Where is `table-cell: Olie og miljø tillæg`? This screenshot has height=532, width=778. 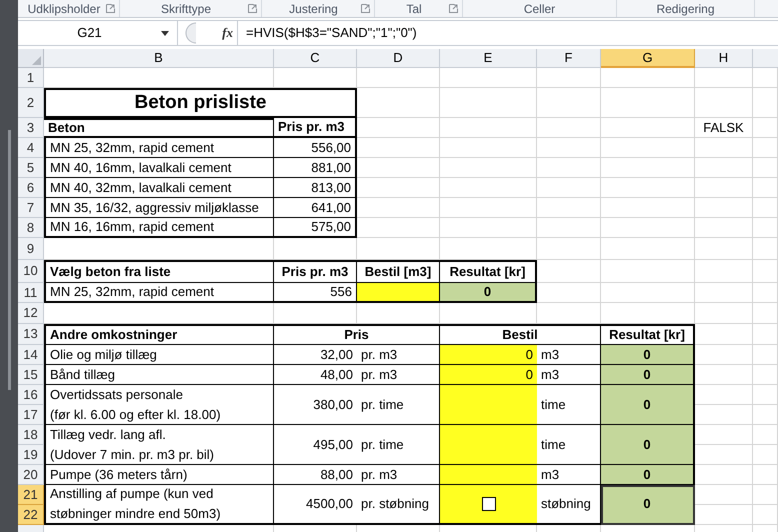 table-cell: Olie og miljø tillæg is located at coordinates (159, 355).